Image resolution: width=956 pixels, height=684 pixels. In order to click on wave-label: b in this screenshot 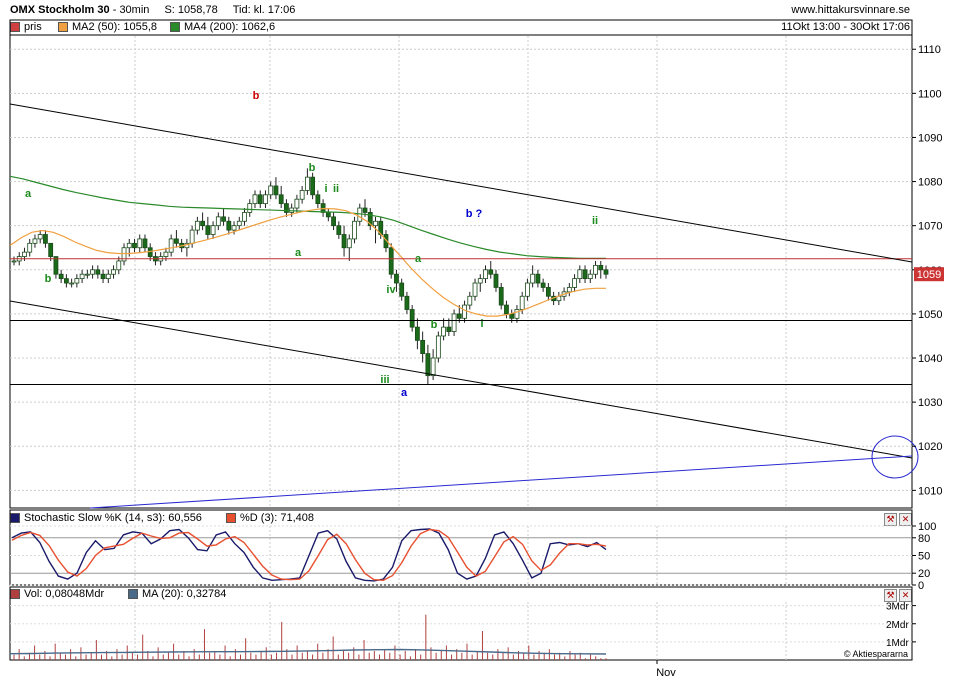, I will do `click(312, 168)`.